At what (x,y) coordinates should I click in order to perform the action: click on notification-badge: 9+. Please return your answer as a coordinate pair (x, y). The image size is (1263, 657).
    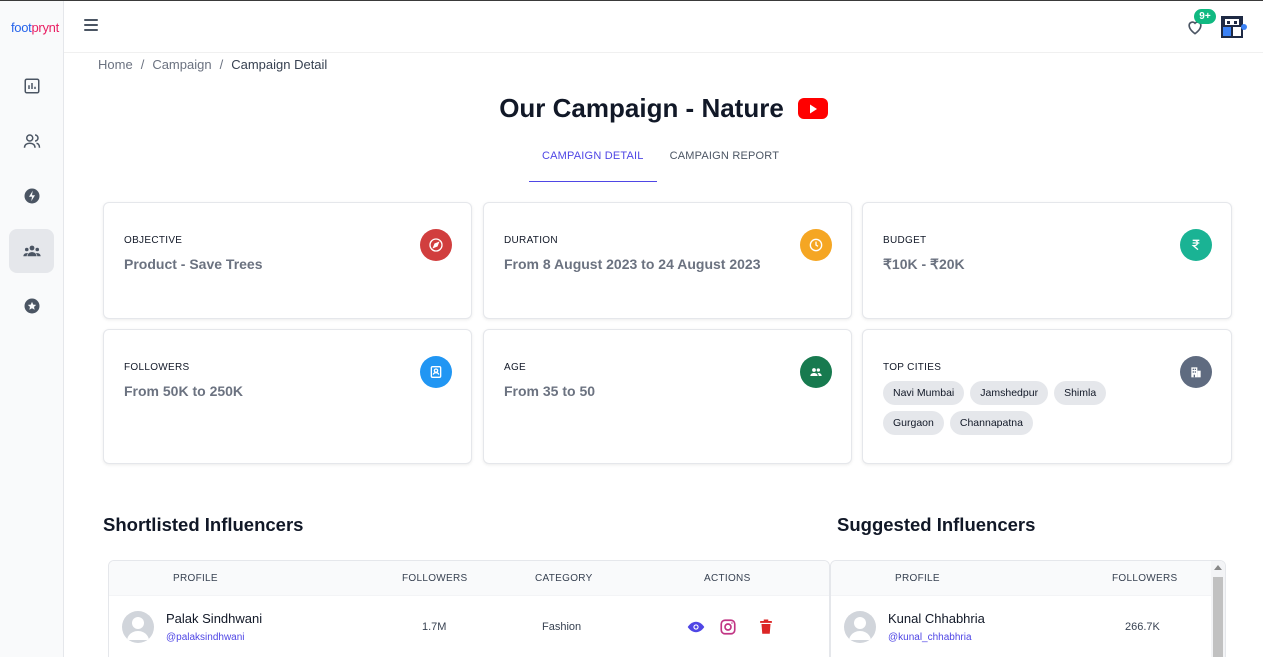
    Looking at the image, I should click on (1205, 16).